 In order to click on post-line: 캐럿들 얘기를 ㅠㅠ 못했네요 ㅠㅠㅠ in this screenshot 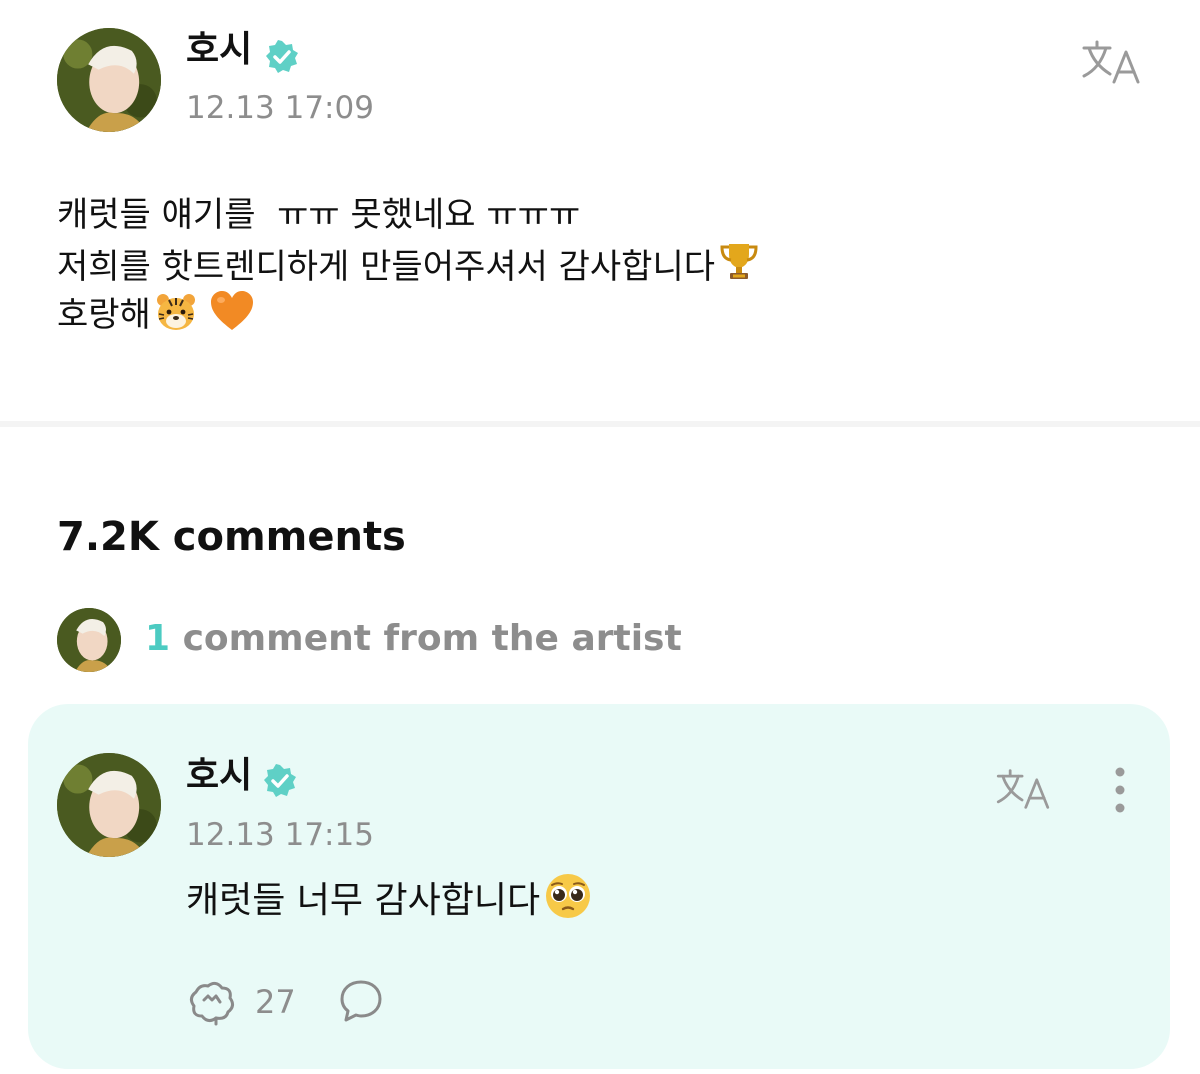, I will do `click(319, 215)`.